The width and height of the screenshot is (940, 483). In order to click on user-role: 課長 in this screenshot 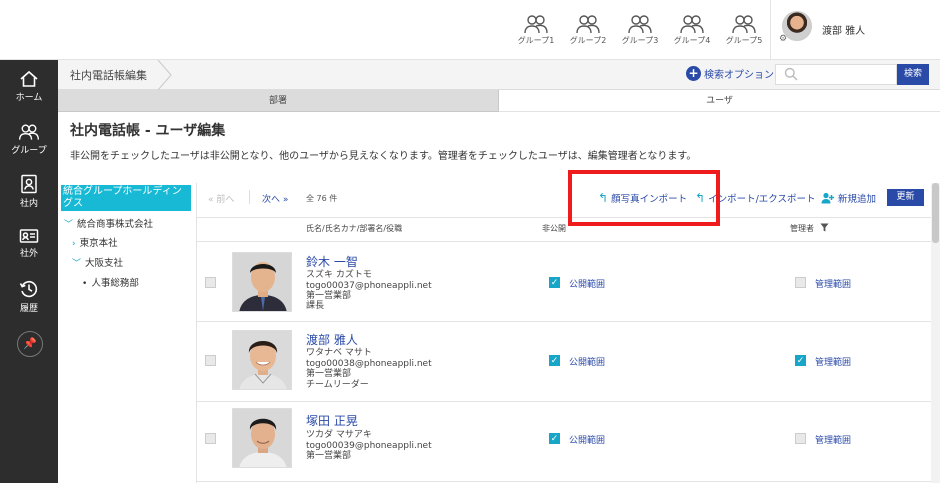, I will do `click(315, 306)`.